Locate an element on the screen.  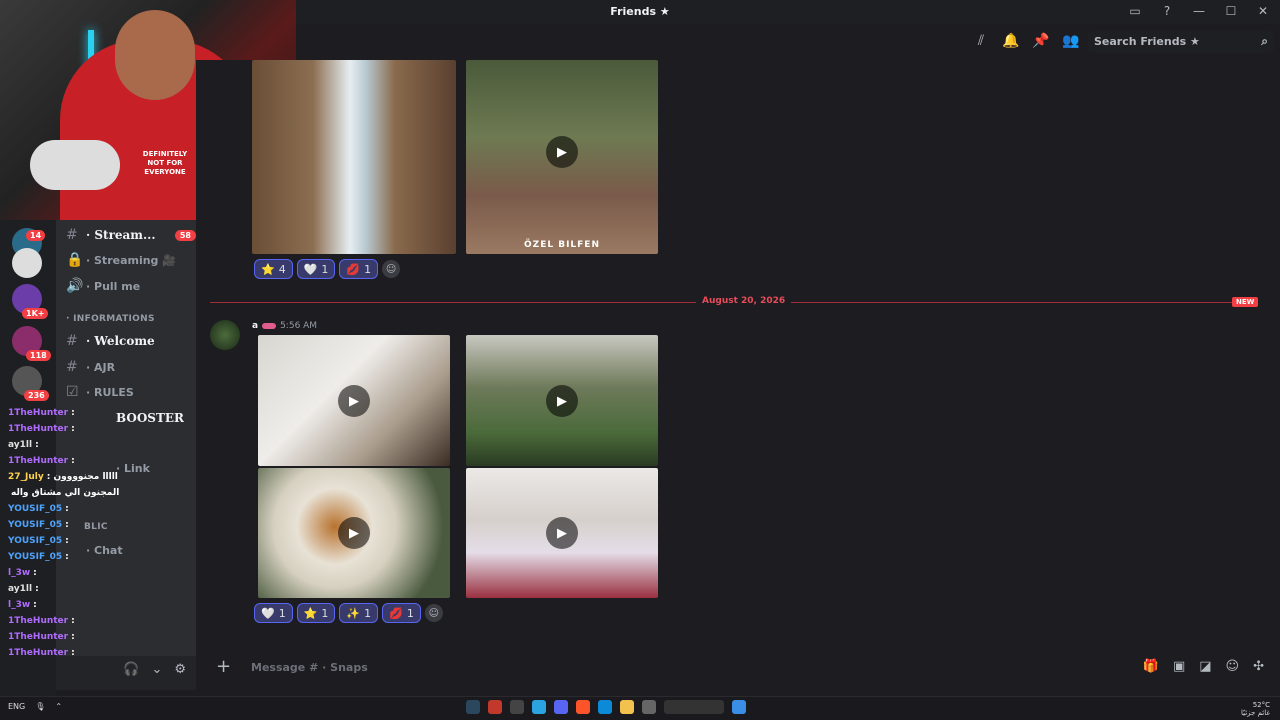
chevron-up-icon: ⌃ is located at coordinates (58, 706).